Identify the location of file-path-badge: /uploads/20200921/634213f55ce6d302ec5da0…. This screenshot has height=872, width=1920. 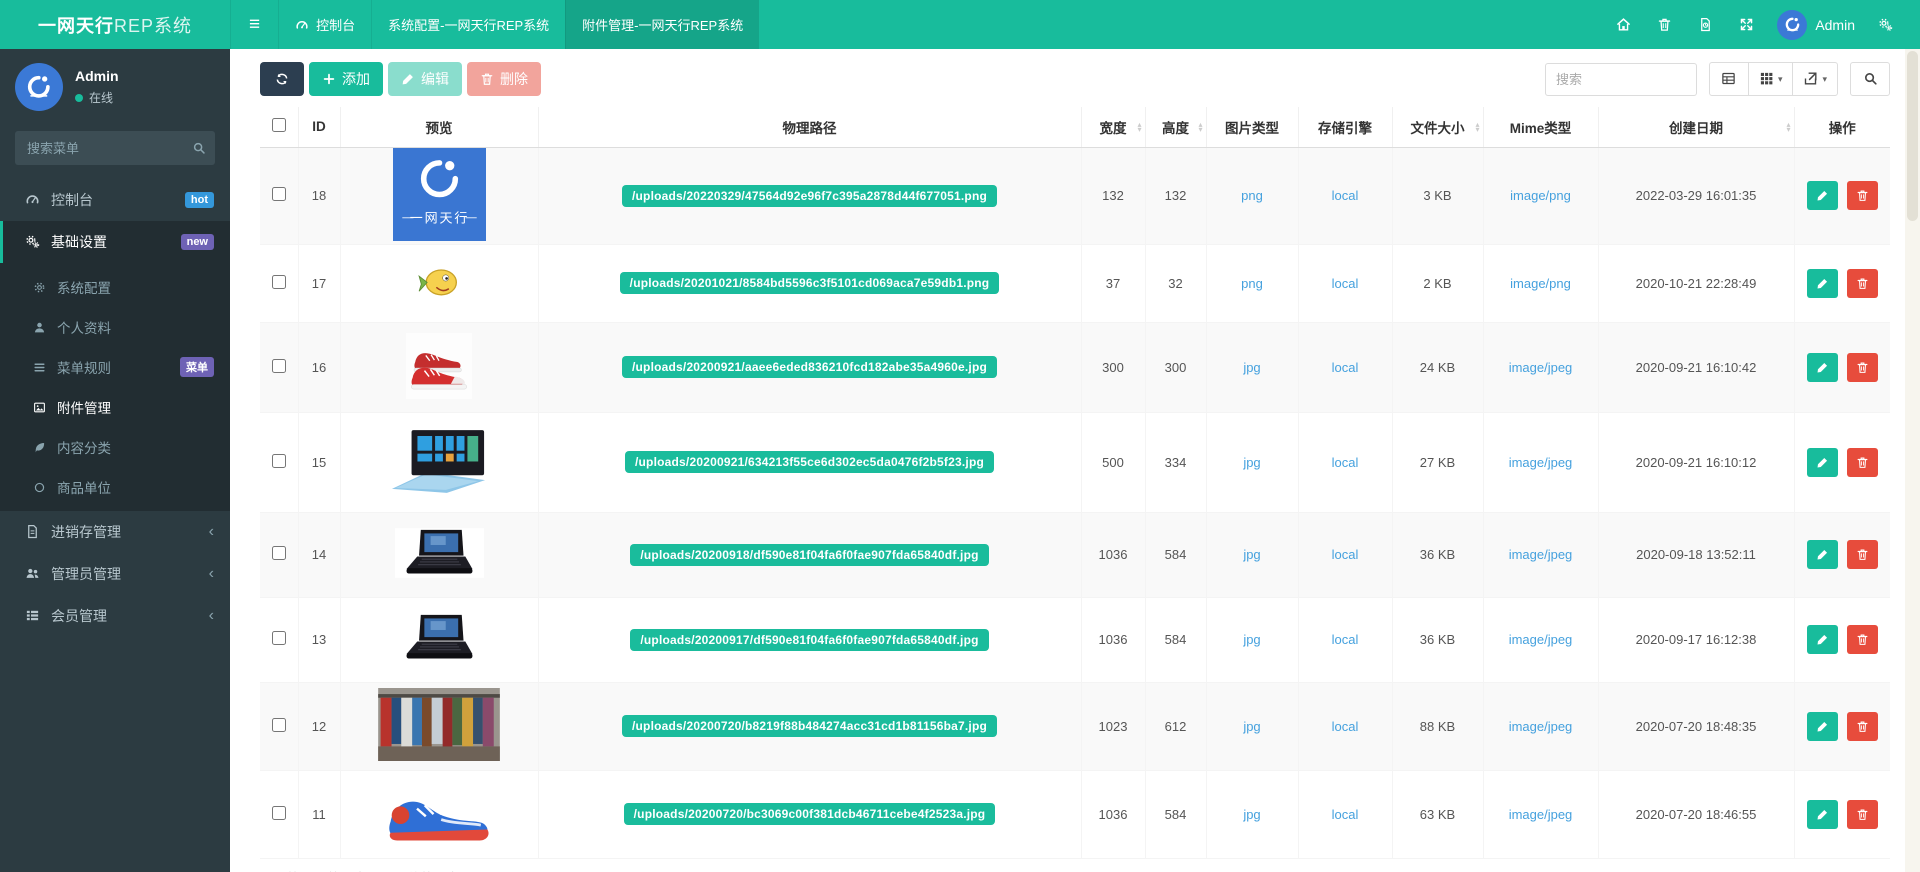
(809, 462).